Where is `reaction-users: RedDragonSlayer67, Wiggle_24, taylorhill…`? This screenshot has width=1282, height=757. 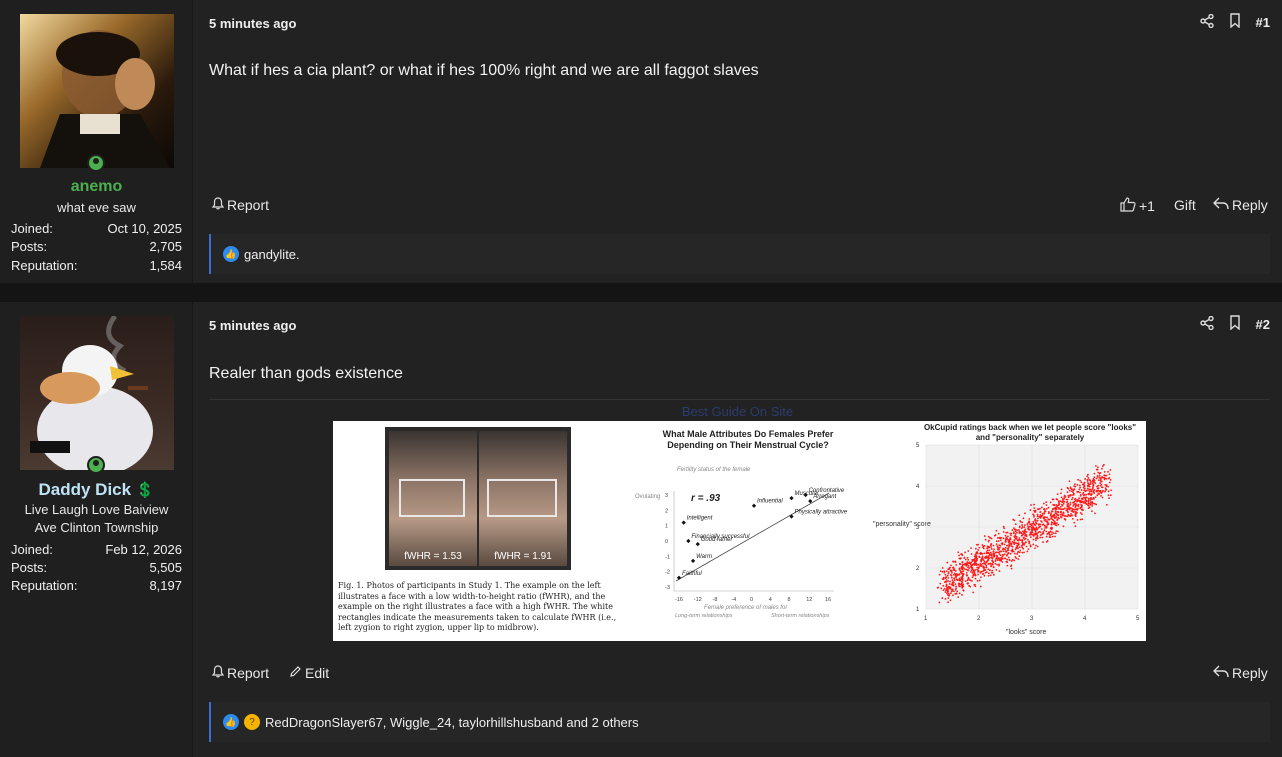
reaction-users: RedDragonSlayer67, Wiggle_24, taylorhill… is located at coordinates (452, 722).